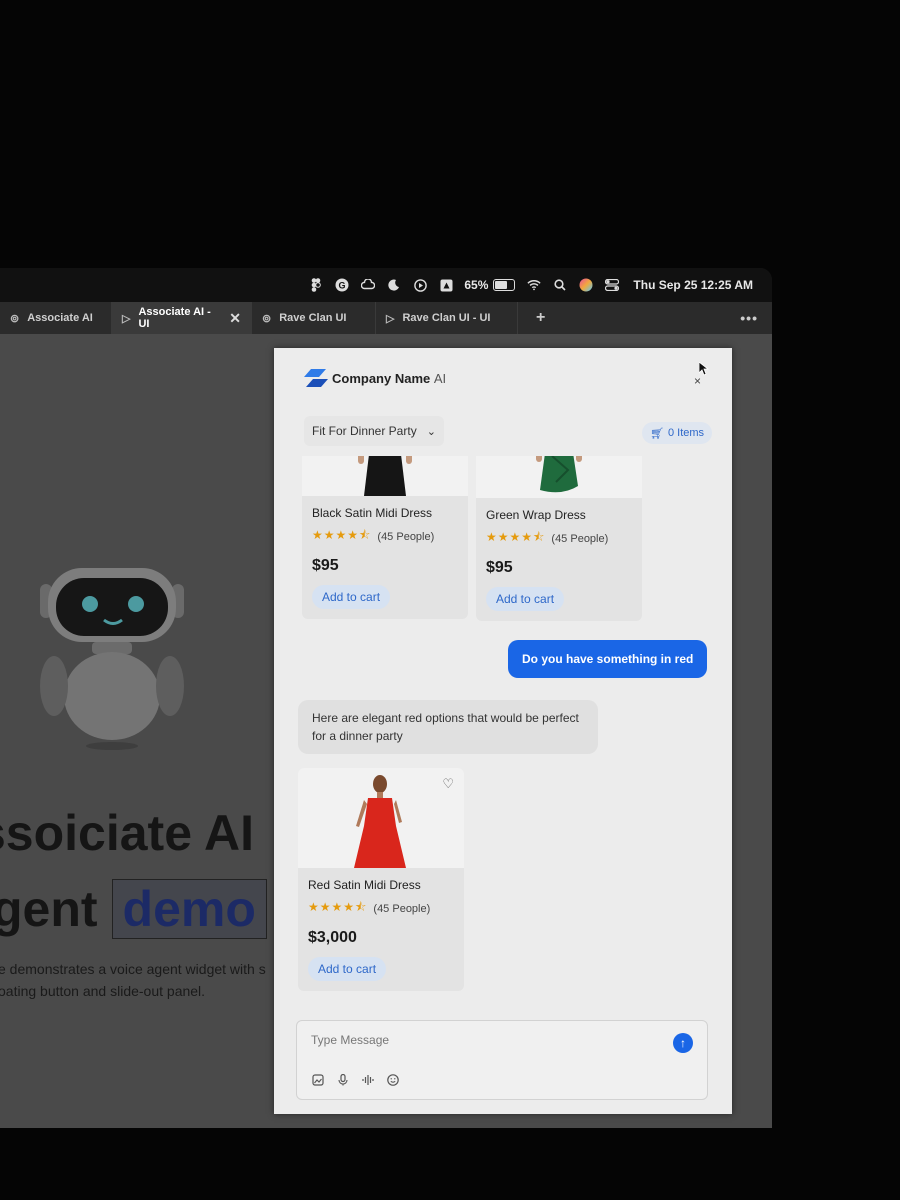  Describe the element at coordinates (476, 285) in the screenshot. I see `battery-percent: 65%` at that location.